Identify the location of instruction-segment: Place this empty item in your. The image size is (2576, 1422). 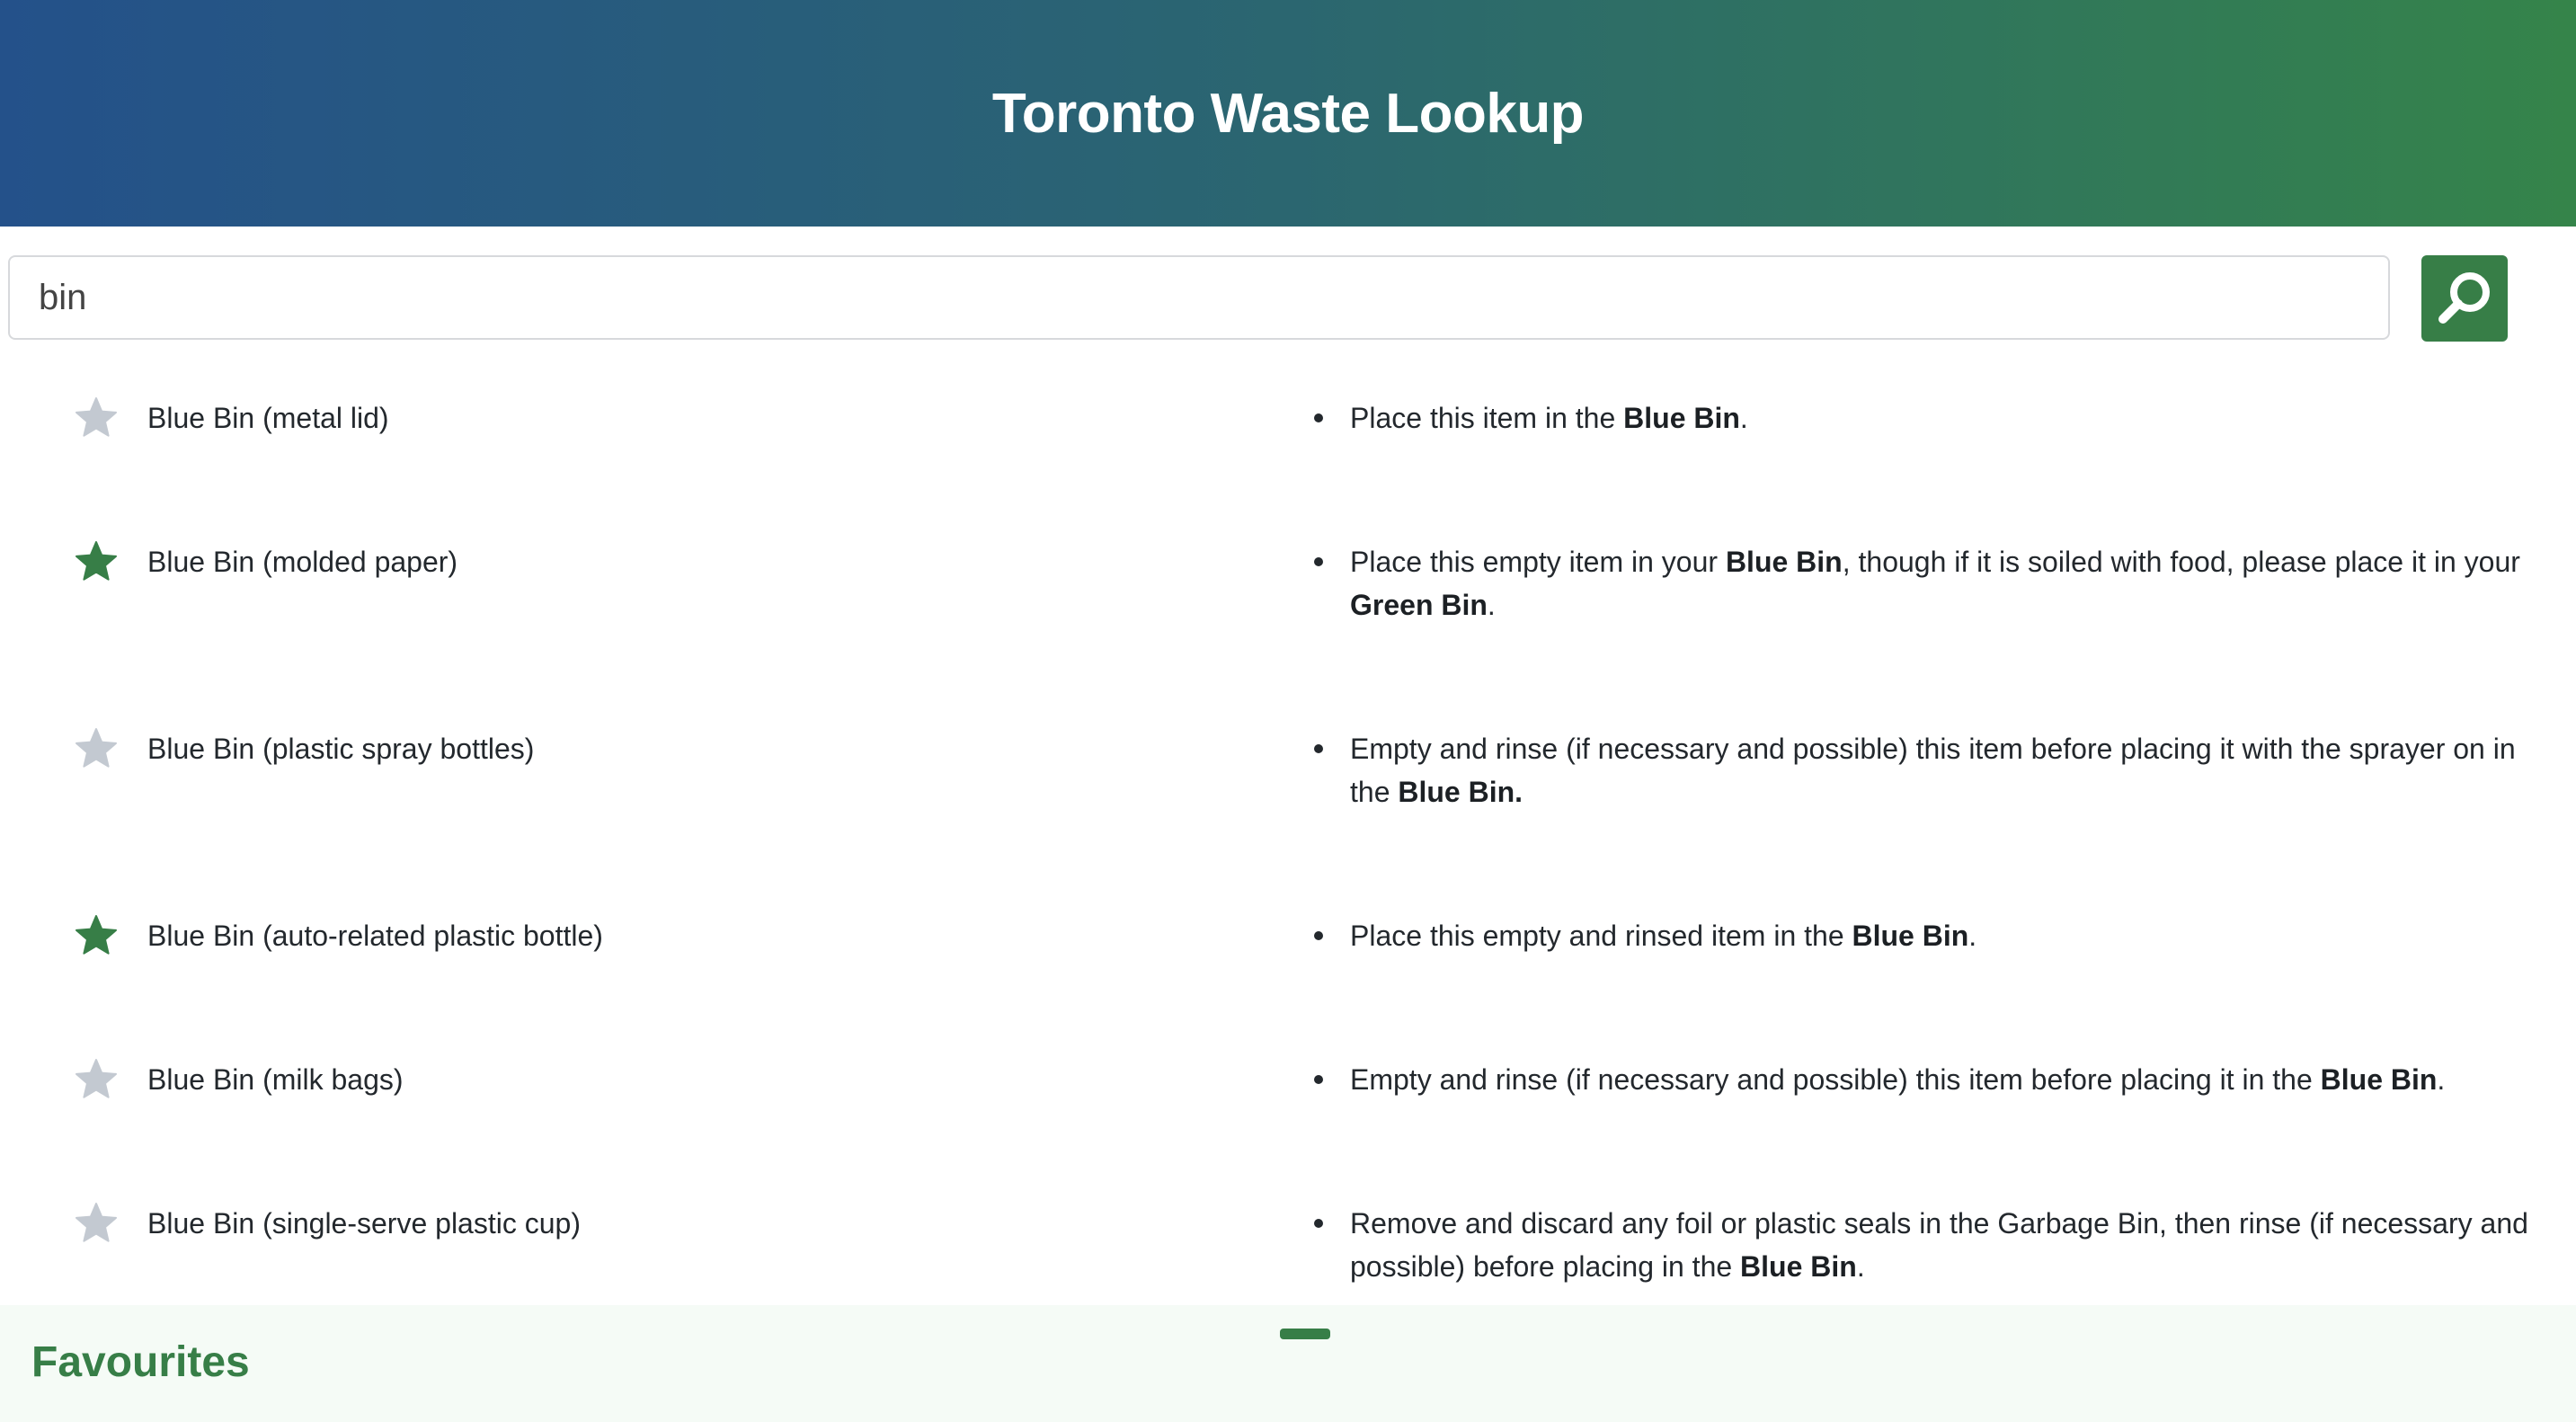
(1538, 562).